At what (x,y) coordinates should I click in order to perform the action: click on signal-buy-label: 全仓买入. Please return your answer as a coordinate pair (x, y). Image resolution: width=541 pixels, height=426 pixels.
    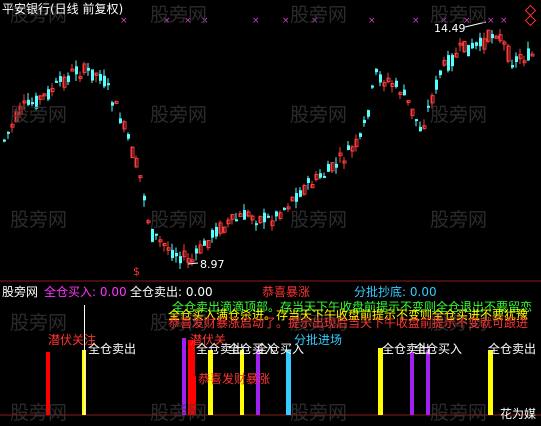
    Looking at the image, I should click on (438, 349).